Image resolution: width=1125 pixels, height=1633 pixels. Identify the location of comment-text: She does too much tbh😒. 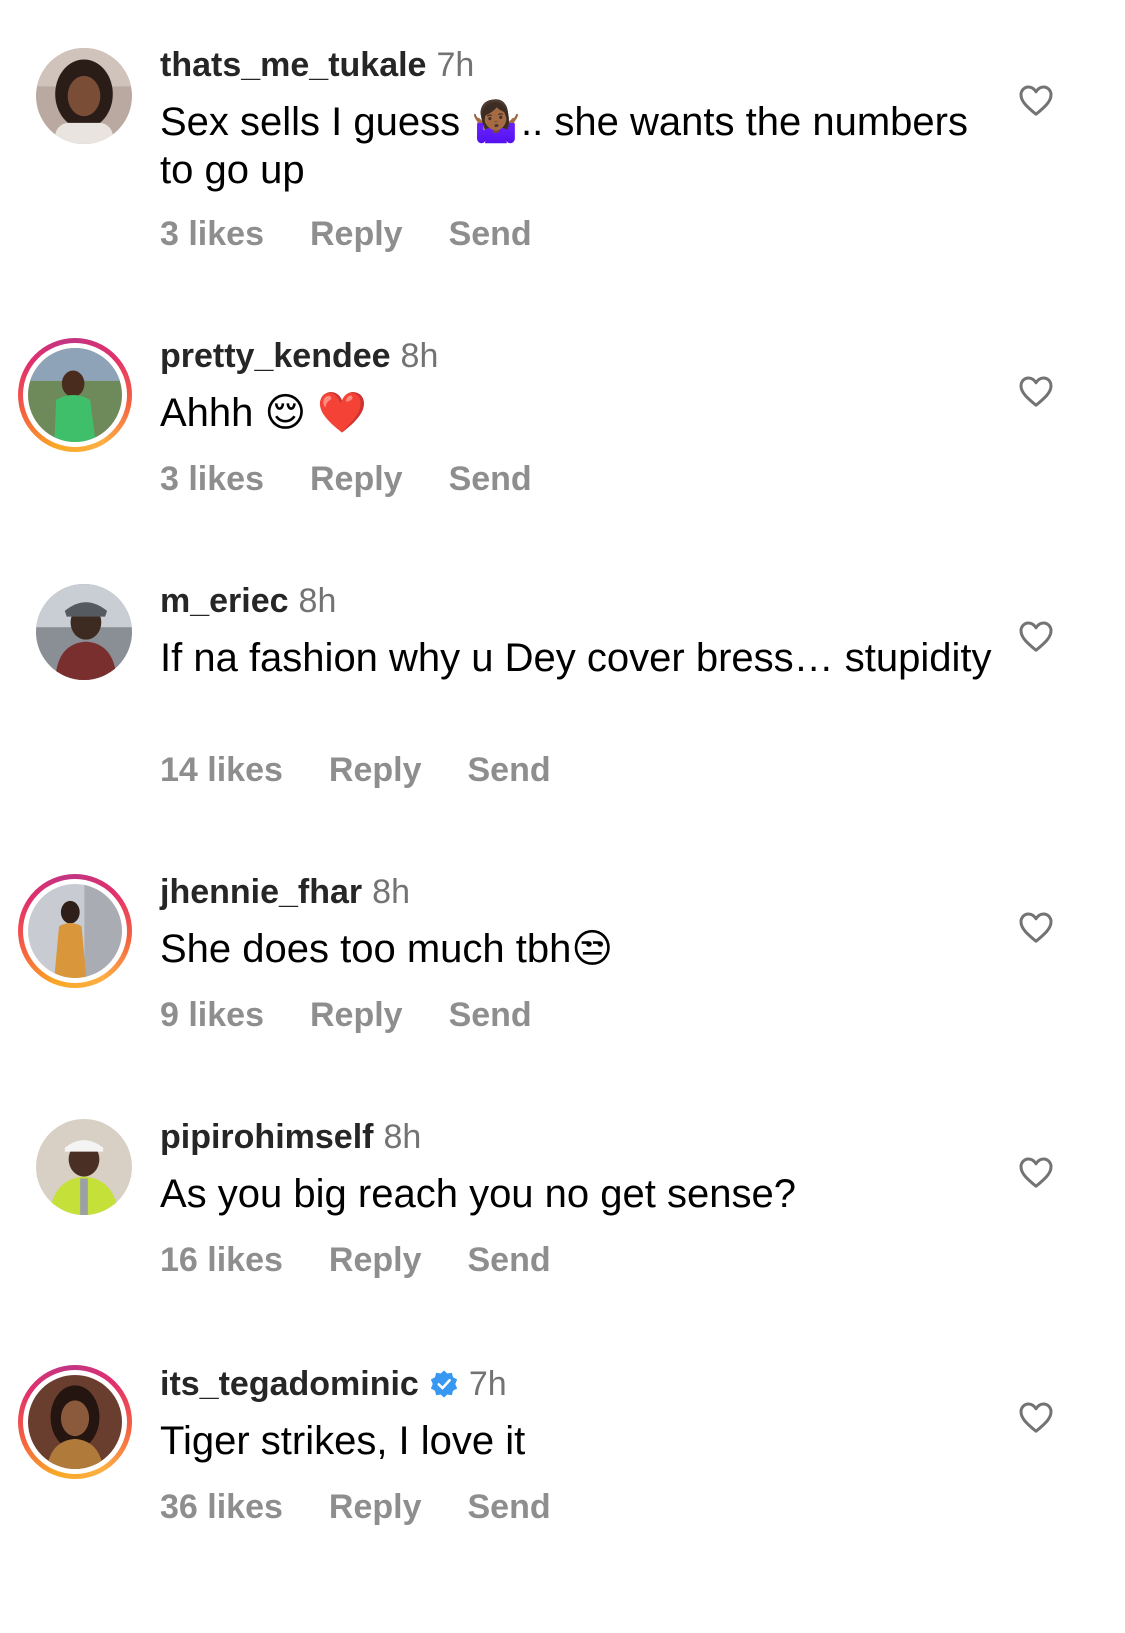
(387, 949).